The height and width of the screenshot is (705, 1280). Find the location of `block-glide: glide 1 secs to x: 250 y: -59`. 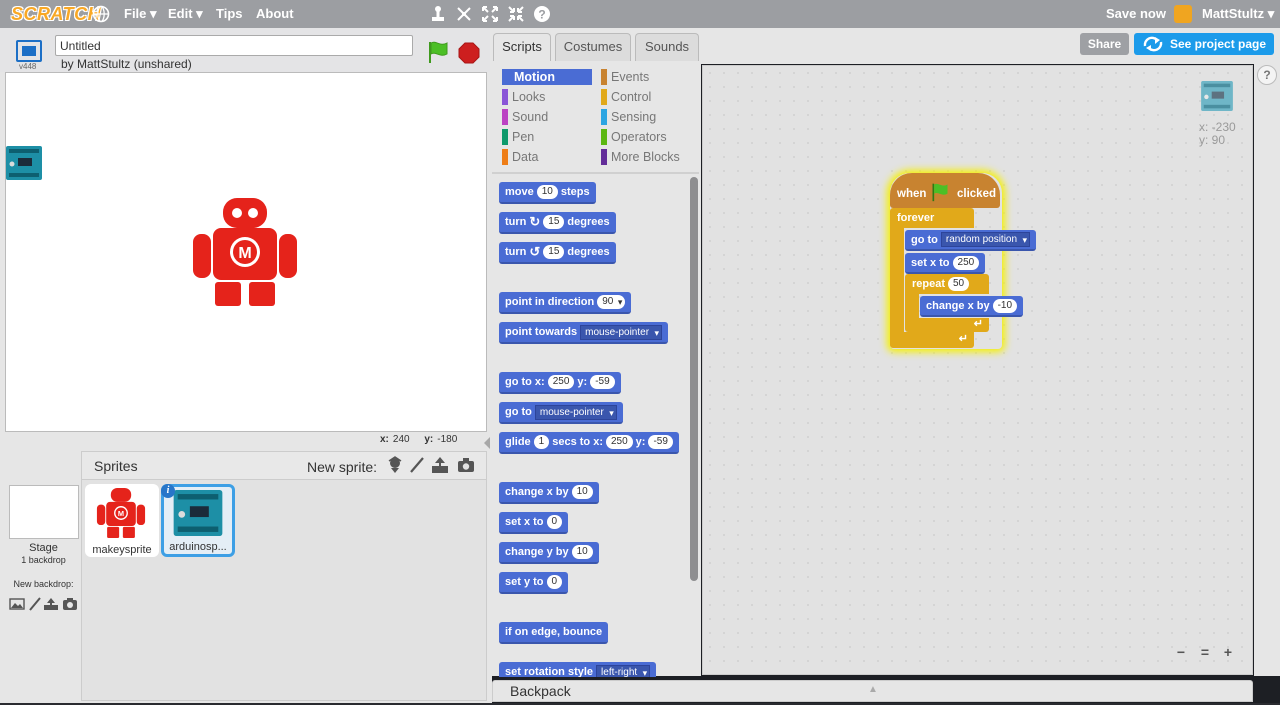

block-glide: glide 1 secs to x: 250 y: -59 is located at coordinates (589, 443).